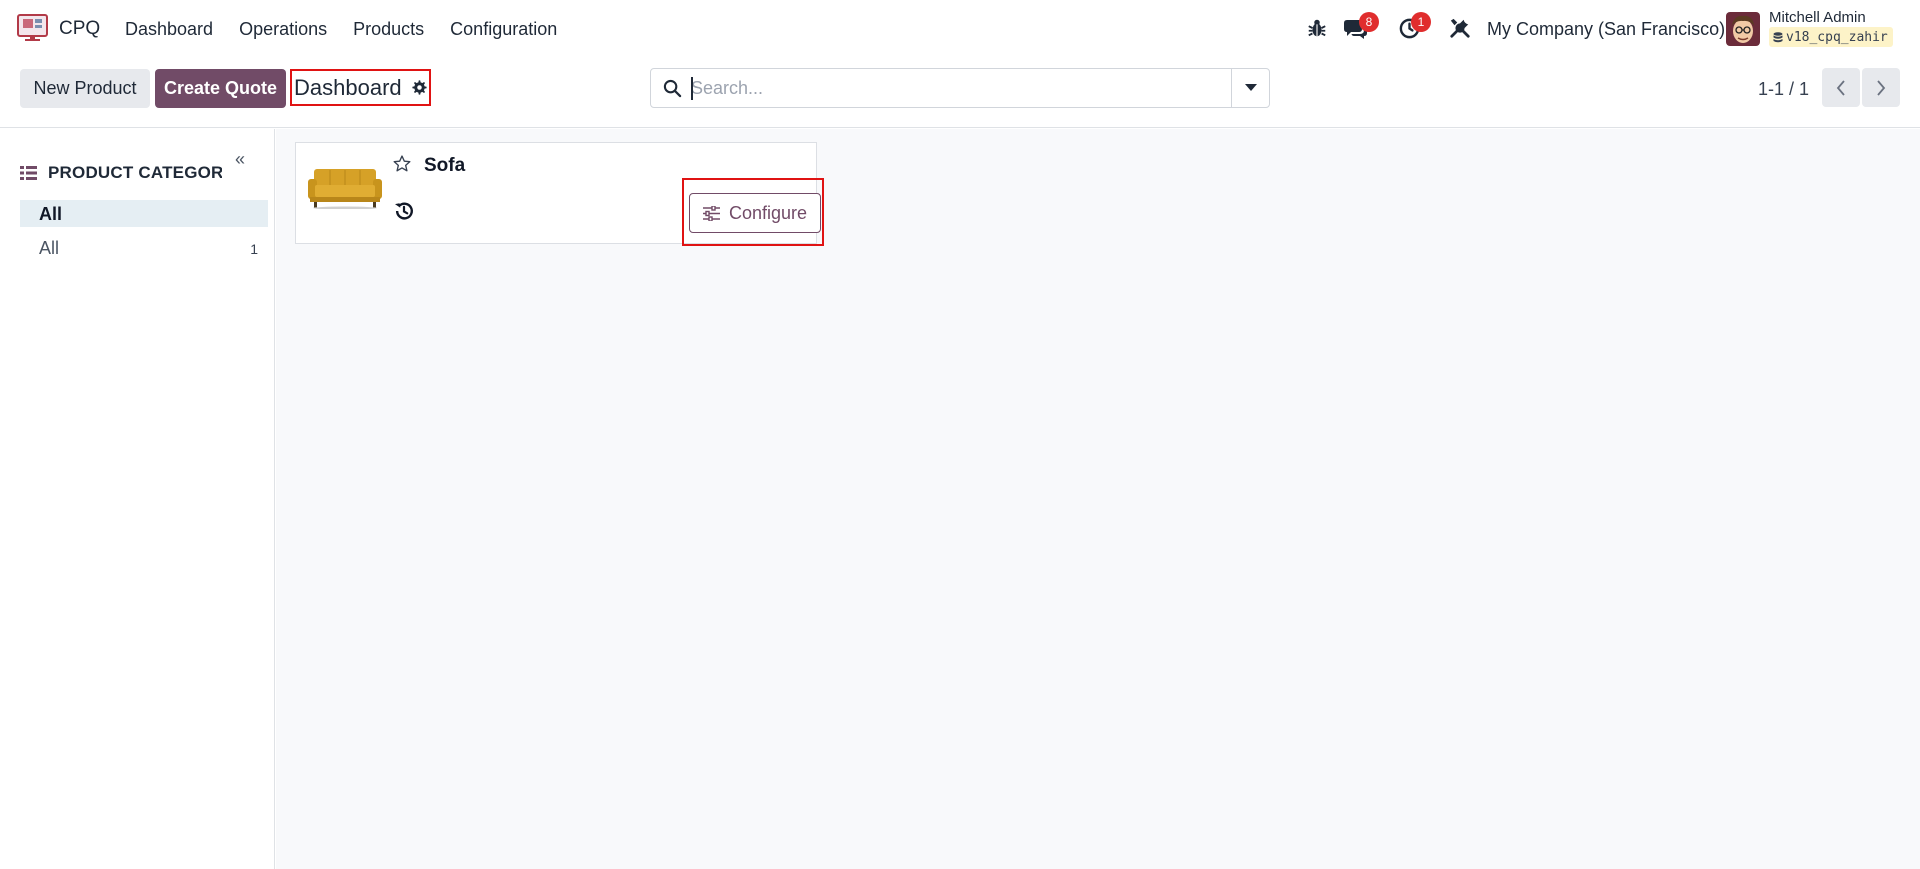 This screenshot has height=869, width=1920. I want to click on pager-next-button, so click(1881, 87).